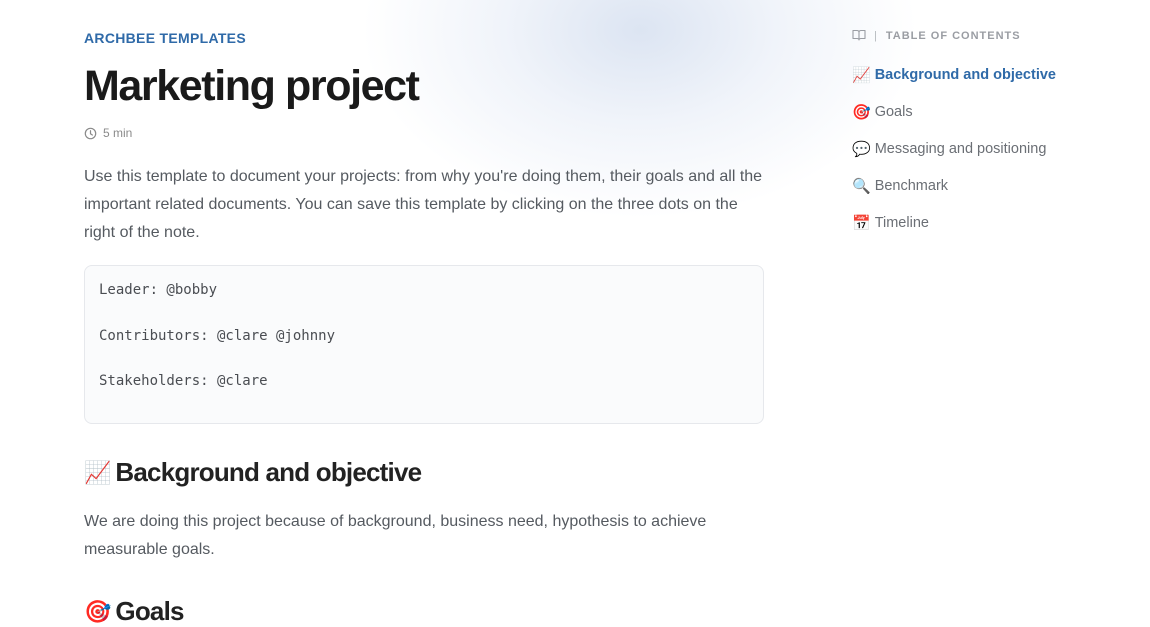 This screenshot has width=1150, height=627. I want to click on section-heading-goals: 🎯 Goals, so click(134, 611).